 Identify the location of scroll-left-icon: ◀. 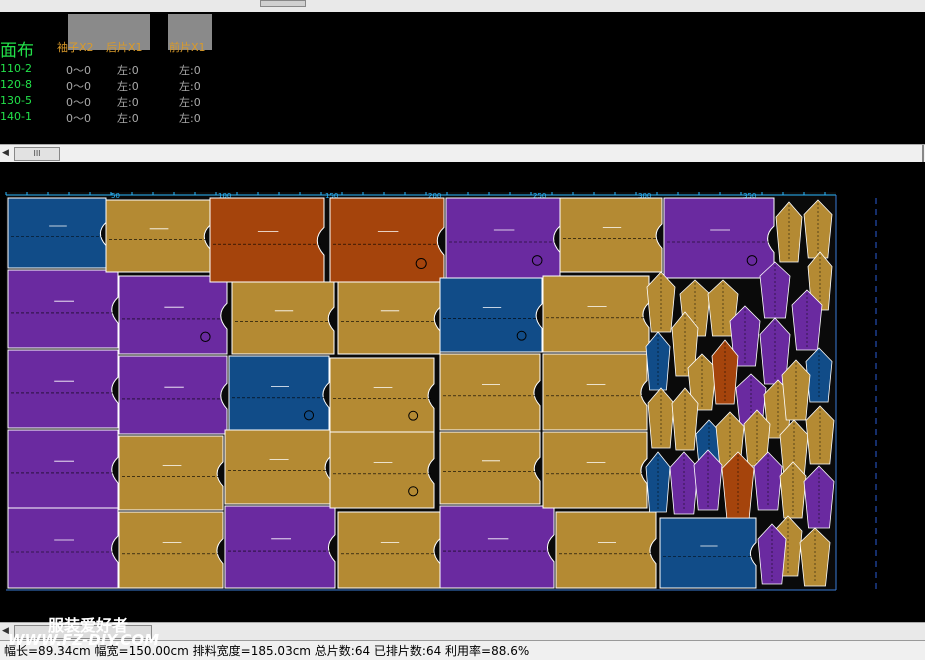
(5, 153).